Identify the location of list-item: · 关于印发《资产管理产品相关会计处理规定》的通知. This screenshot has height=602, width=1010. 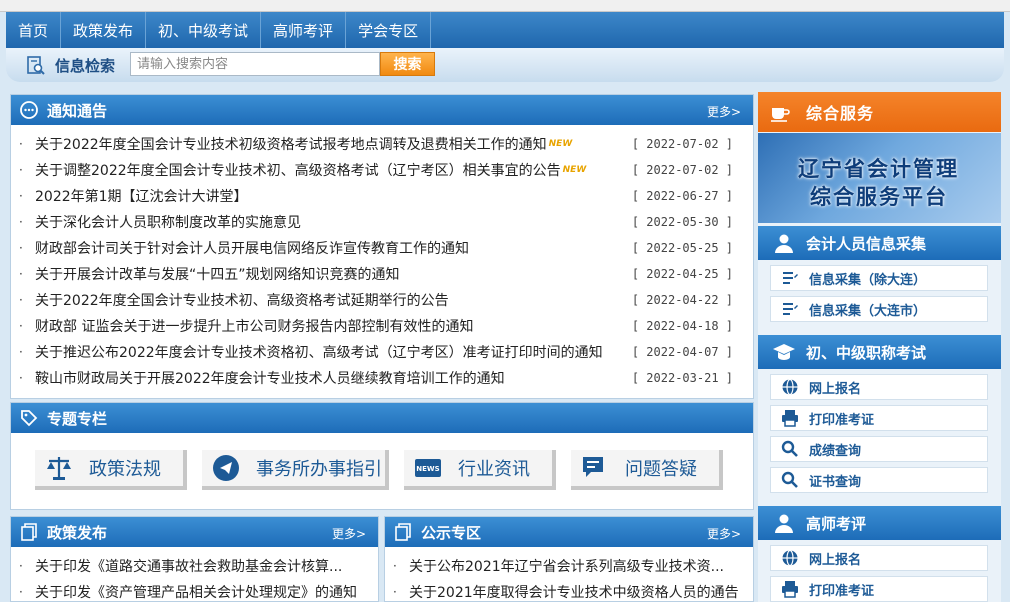
(194, 590).